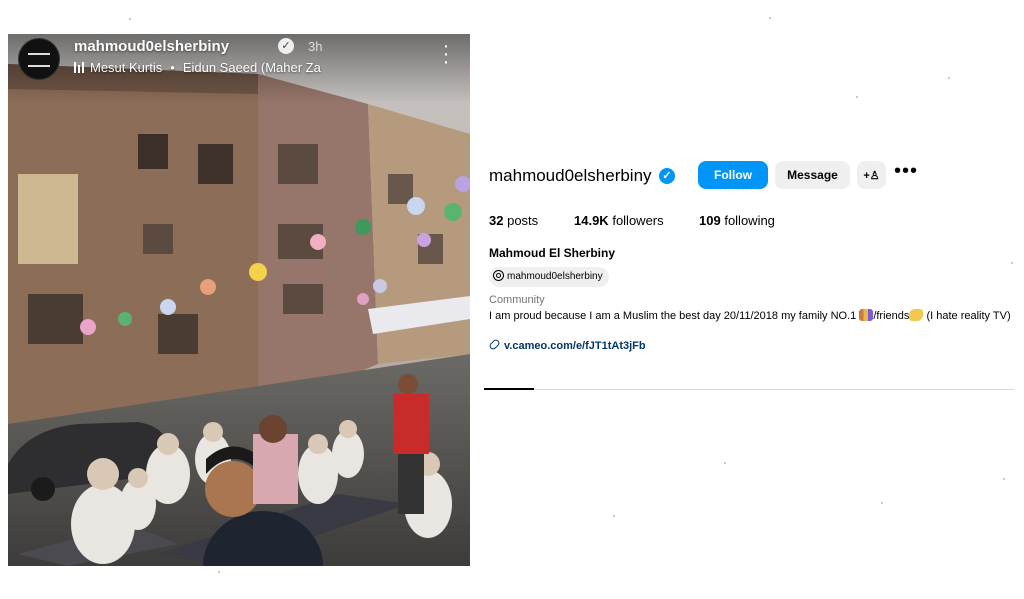 The height and width of the screenshot is (599, 1024). I want to click on bio-text-3: (I hate reality TV), so click(967, 316).